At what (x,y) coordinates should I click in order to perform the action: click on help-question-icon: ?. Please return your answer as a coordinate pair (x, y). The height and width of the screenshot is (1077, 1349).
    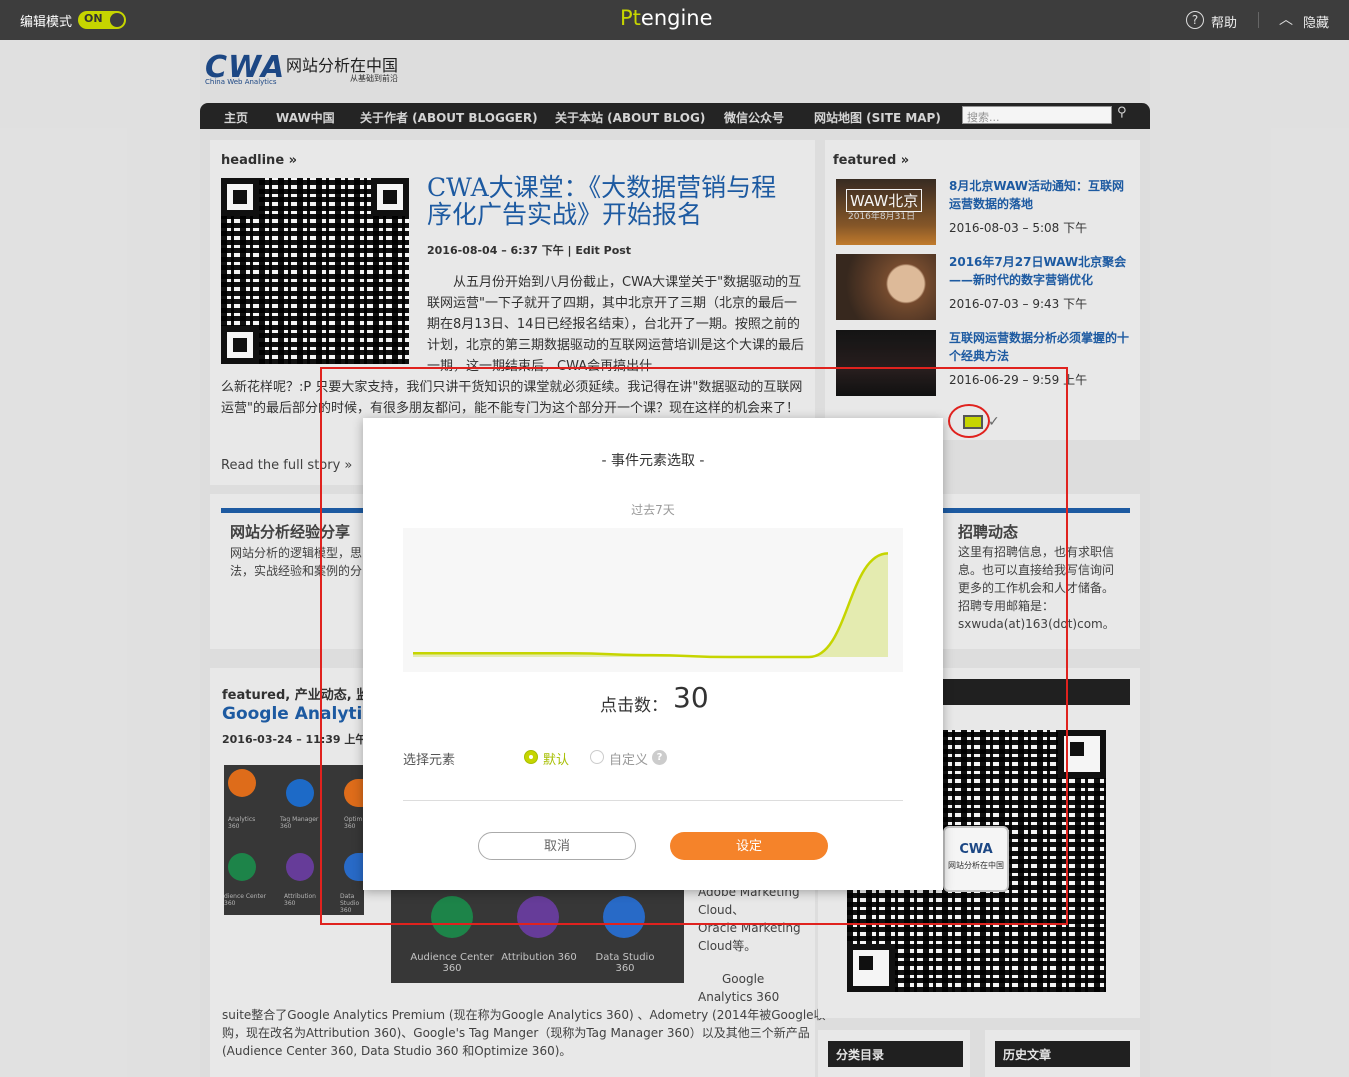
    Looking at the image, I should click on (659, 757).